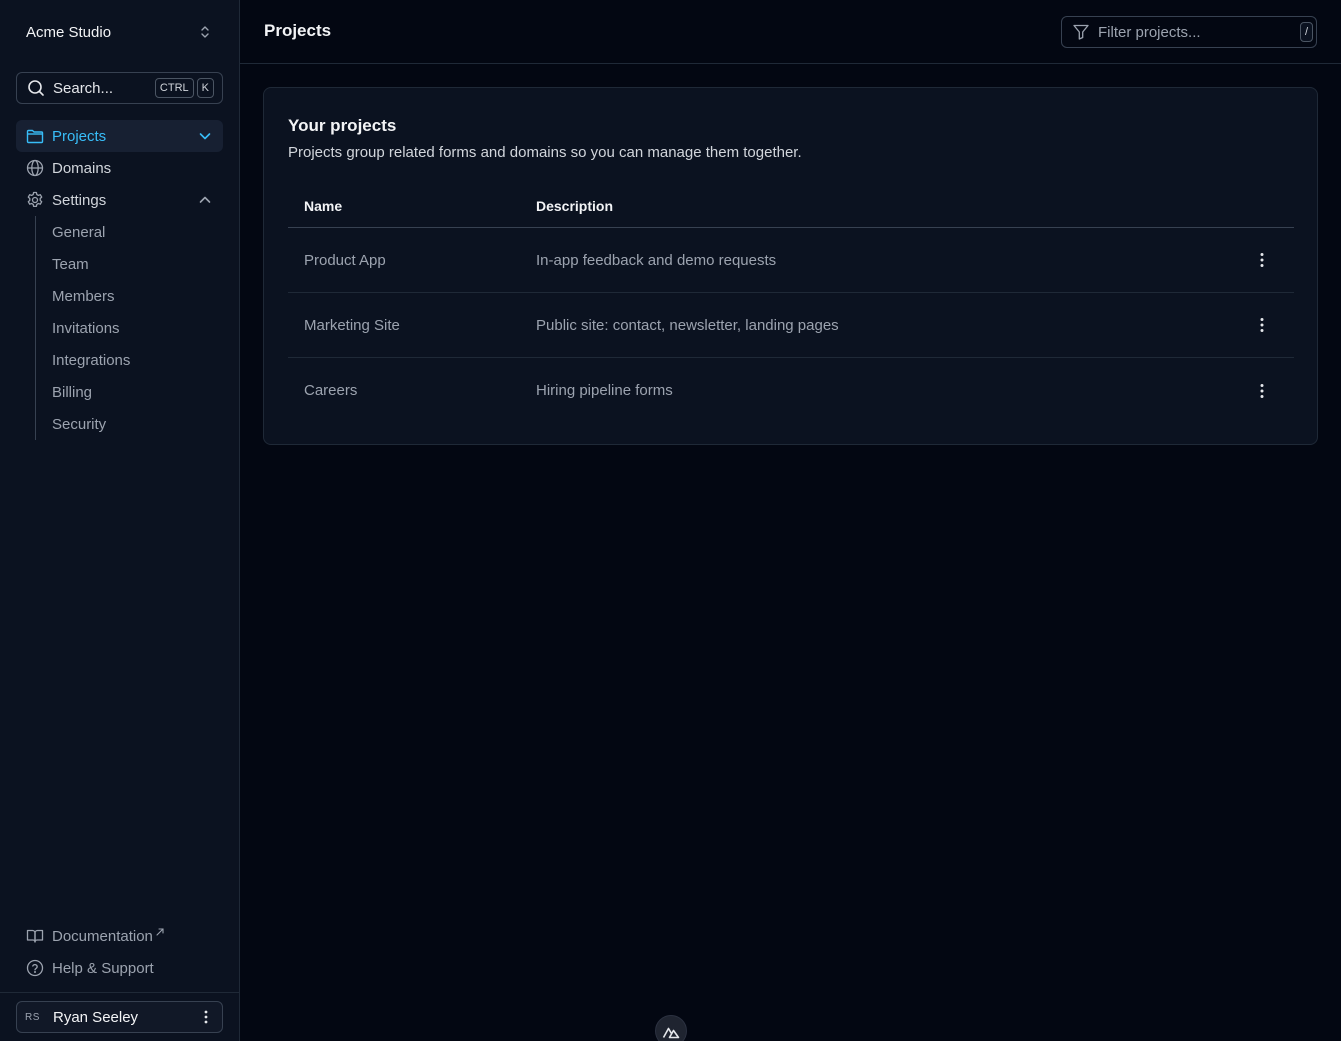 This screenshot has width=1341, height=1041. Describe the element at coordinates (352, 325) in the screenshot. I see `project-name: Marketing Site` at that location.